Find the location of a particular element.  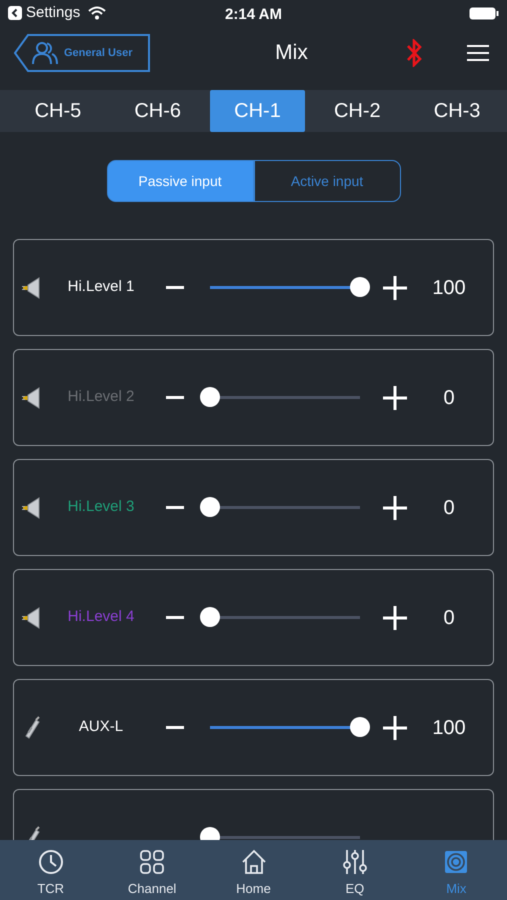

clock-time: 2:14 AM is located at coordinates (253, 15).